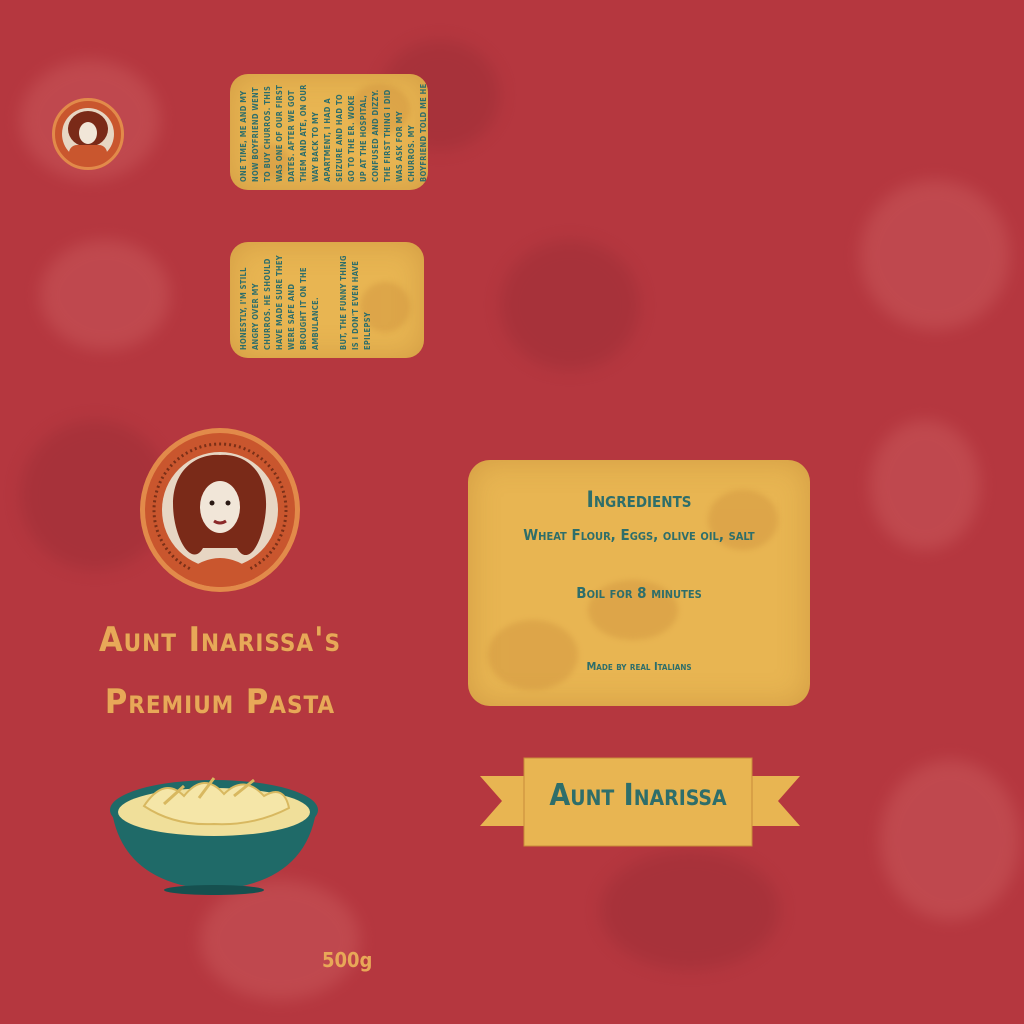 The width and height of the screenshot is (1024, 1024). I want to click on ingredients-heading: Ingredients, so click(639, 500).